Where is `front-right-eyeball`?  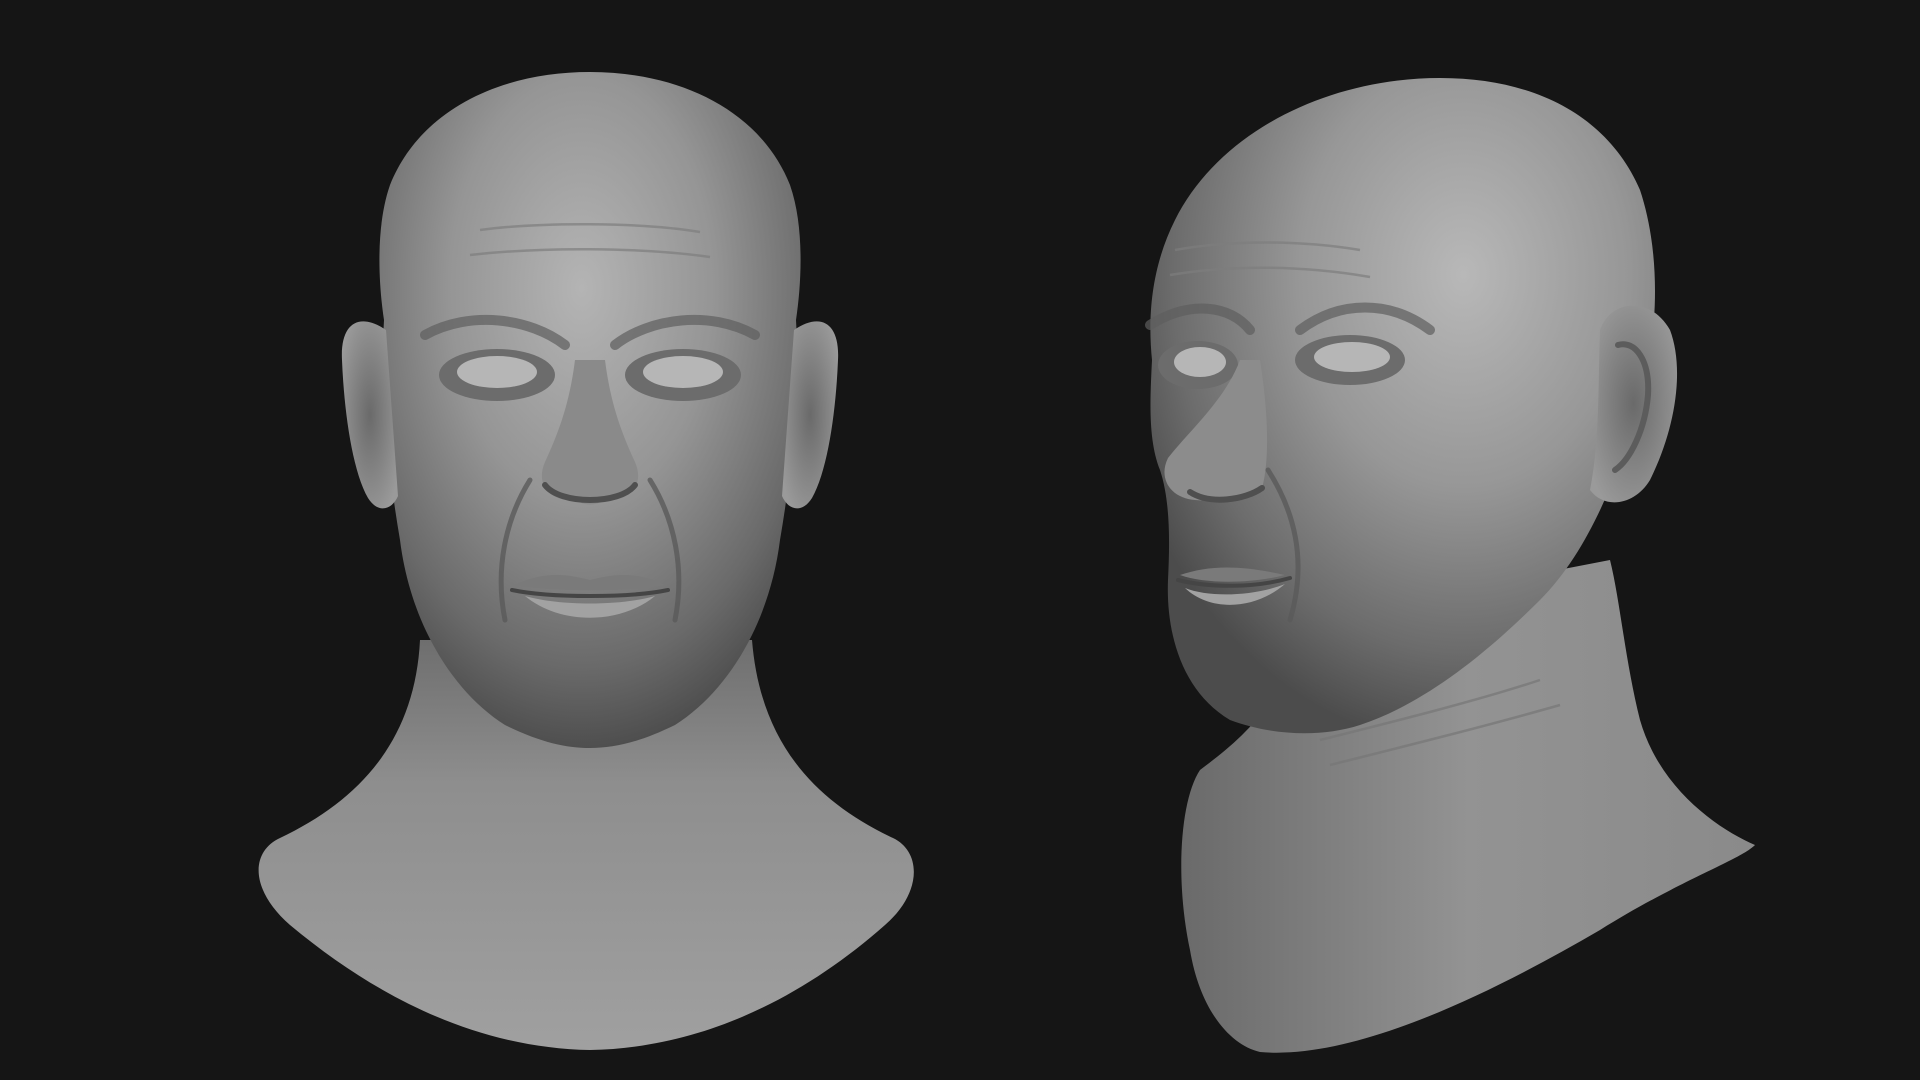
front-right-eyeball is located at coordinates (683, 372).